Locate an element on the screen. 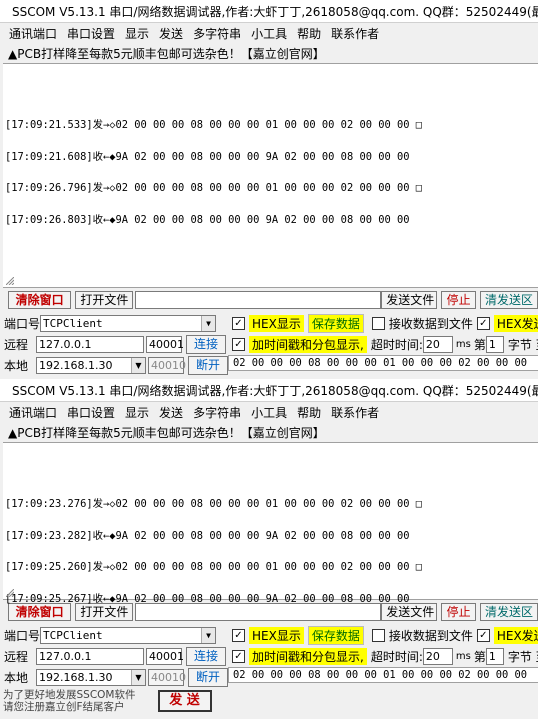 The width and height of the screenshot is (538, 719). bottom-bar: 为了更好地发展SSCOM软件 请您注册嘉立创F结尾客户 发 送 is located at coordinates (269, 701).